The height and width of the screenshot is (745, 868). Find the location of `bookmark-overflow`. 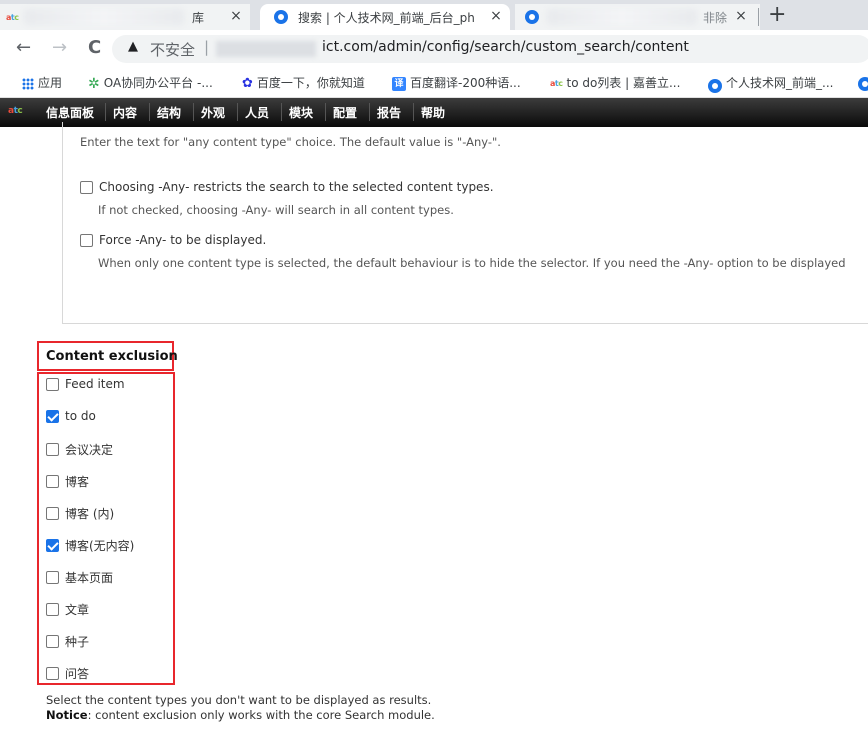

bookmark-overflow is located at coordinates (863, 82).